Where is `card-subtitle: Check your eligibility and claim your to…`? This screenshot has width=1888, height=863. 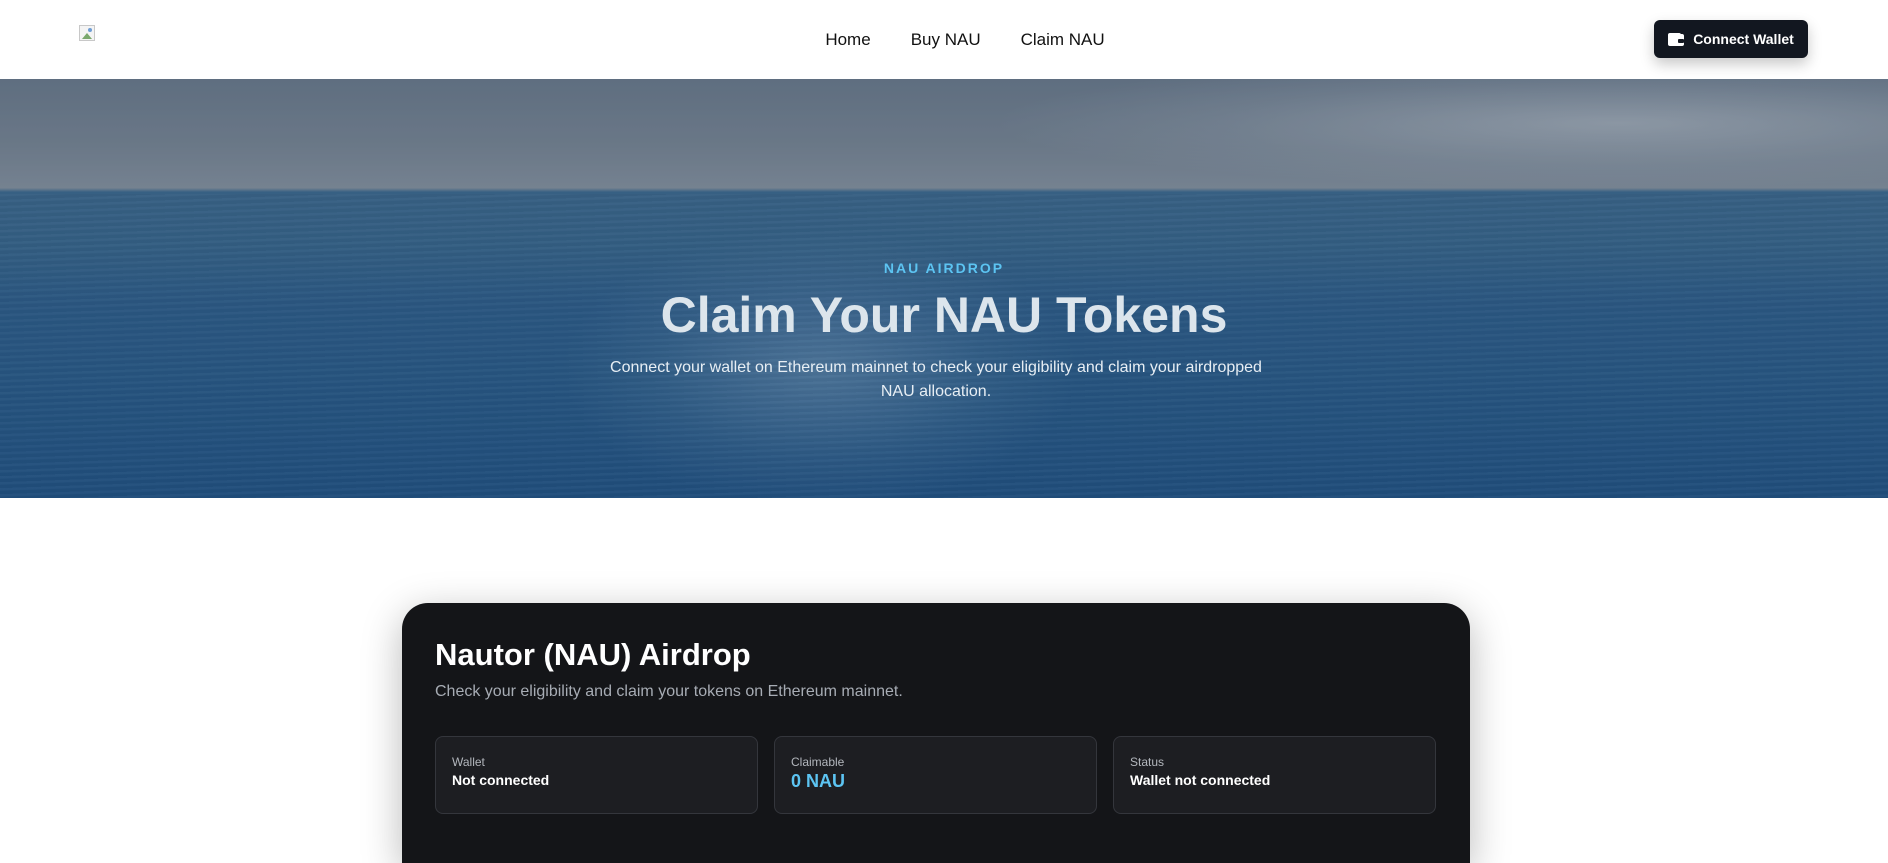
card-subtitle: Check your eligibility and claim your to… is located at coordinates (669, 691).